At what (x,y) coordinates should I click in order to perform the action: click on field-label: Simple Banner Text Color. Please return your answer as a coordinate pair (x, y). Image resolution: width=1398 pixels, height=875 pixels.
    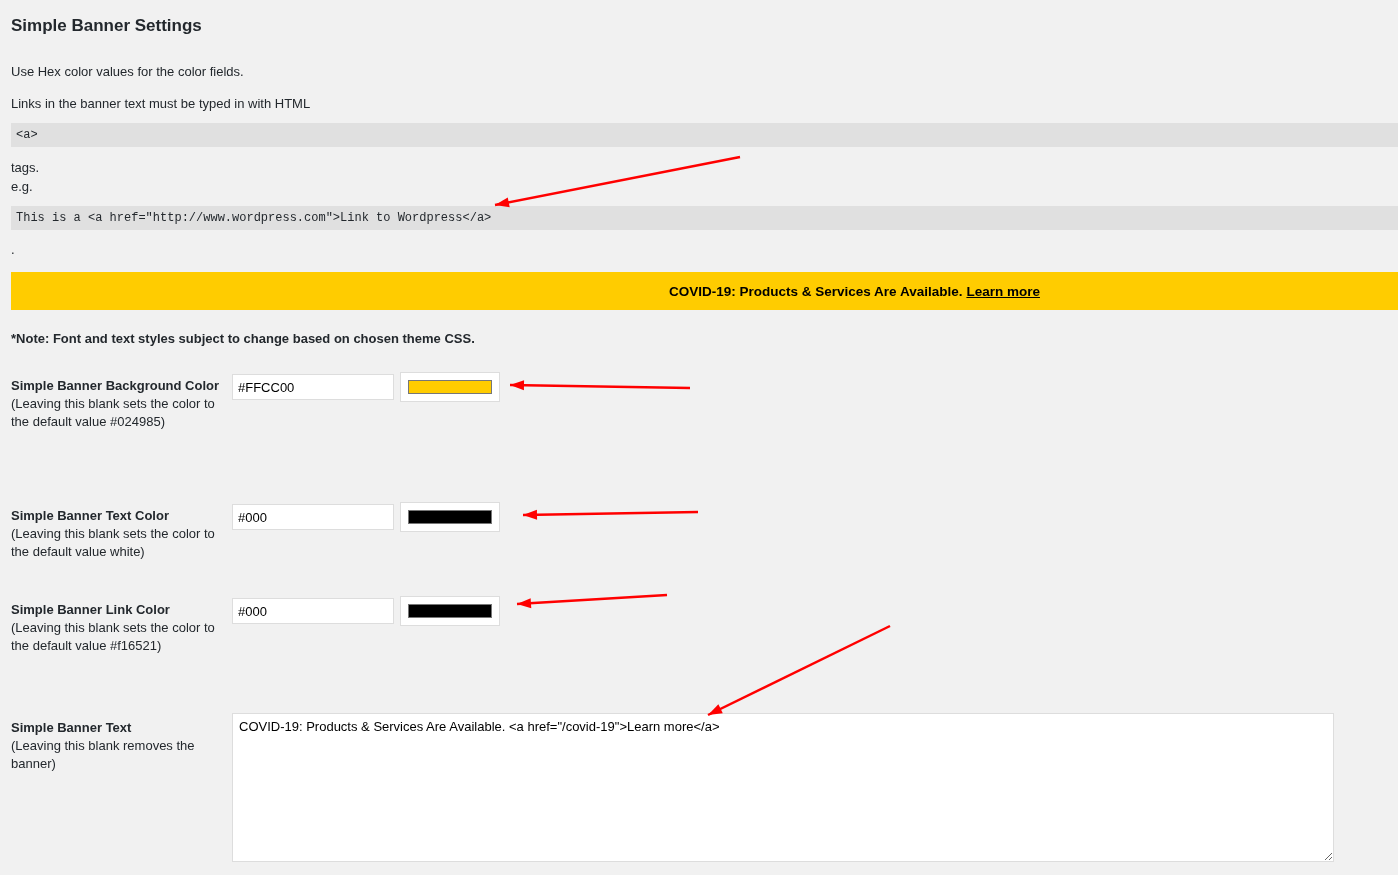
    Looking at the image, I should click on (90, 516).